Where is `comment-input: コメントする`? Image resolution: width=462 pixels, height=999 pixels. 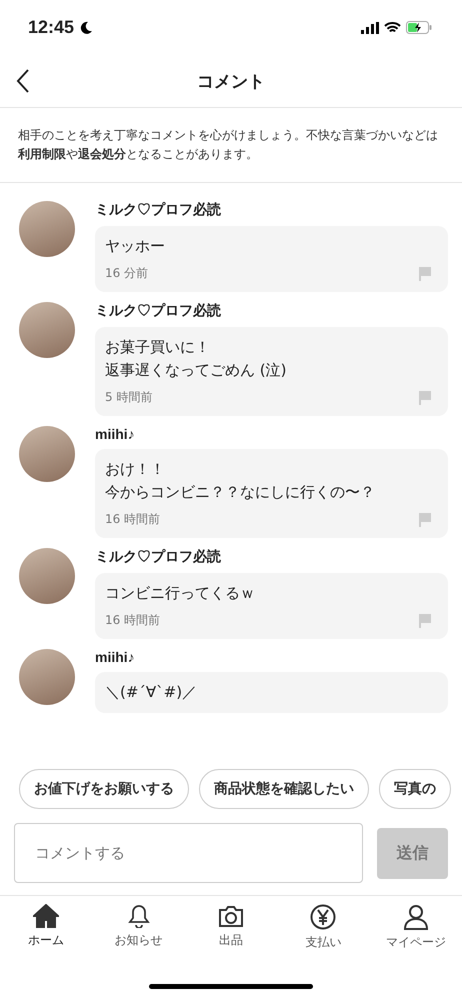 comment-input: コメントする is located at coordinates (188, 853).